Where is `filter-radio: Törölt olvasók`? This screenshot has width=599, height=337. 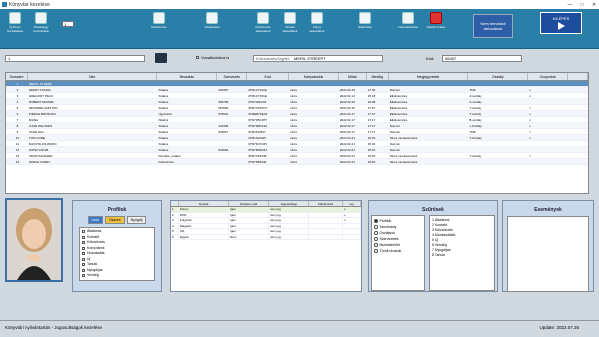
filter-radio: Törölt olvasók is located at coordinates (398, 251).